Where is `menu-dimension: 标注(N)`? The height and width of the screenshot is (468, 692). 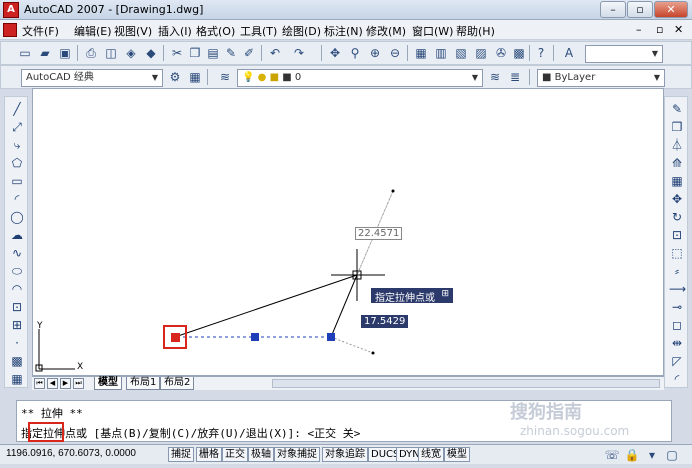 menu-dimension: 标注(N) is located at coordinates (343, 31).